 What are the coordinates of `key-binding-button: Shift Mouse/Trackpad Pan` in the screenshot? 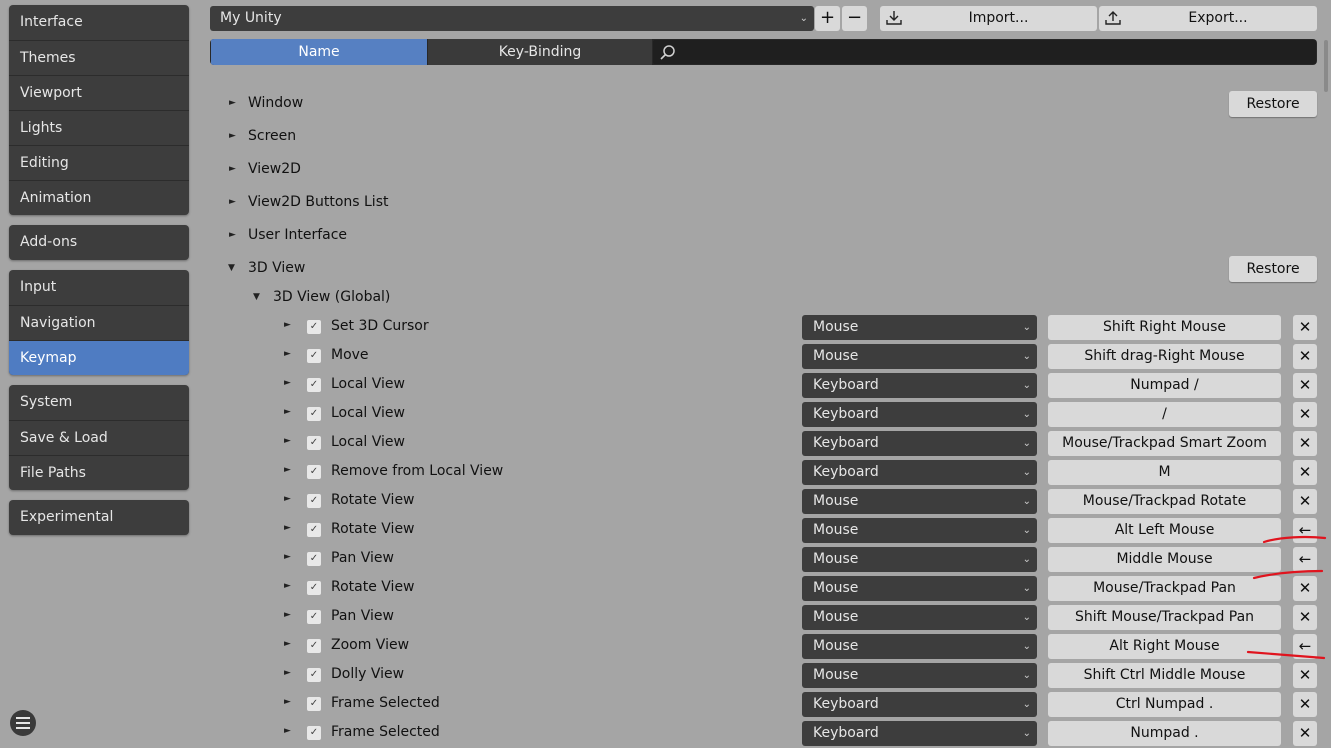 It's located at (1164, 617).